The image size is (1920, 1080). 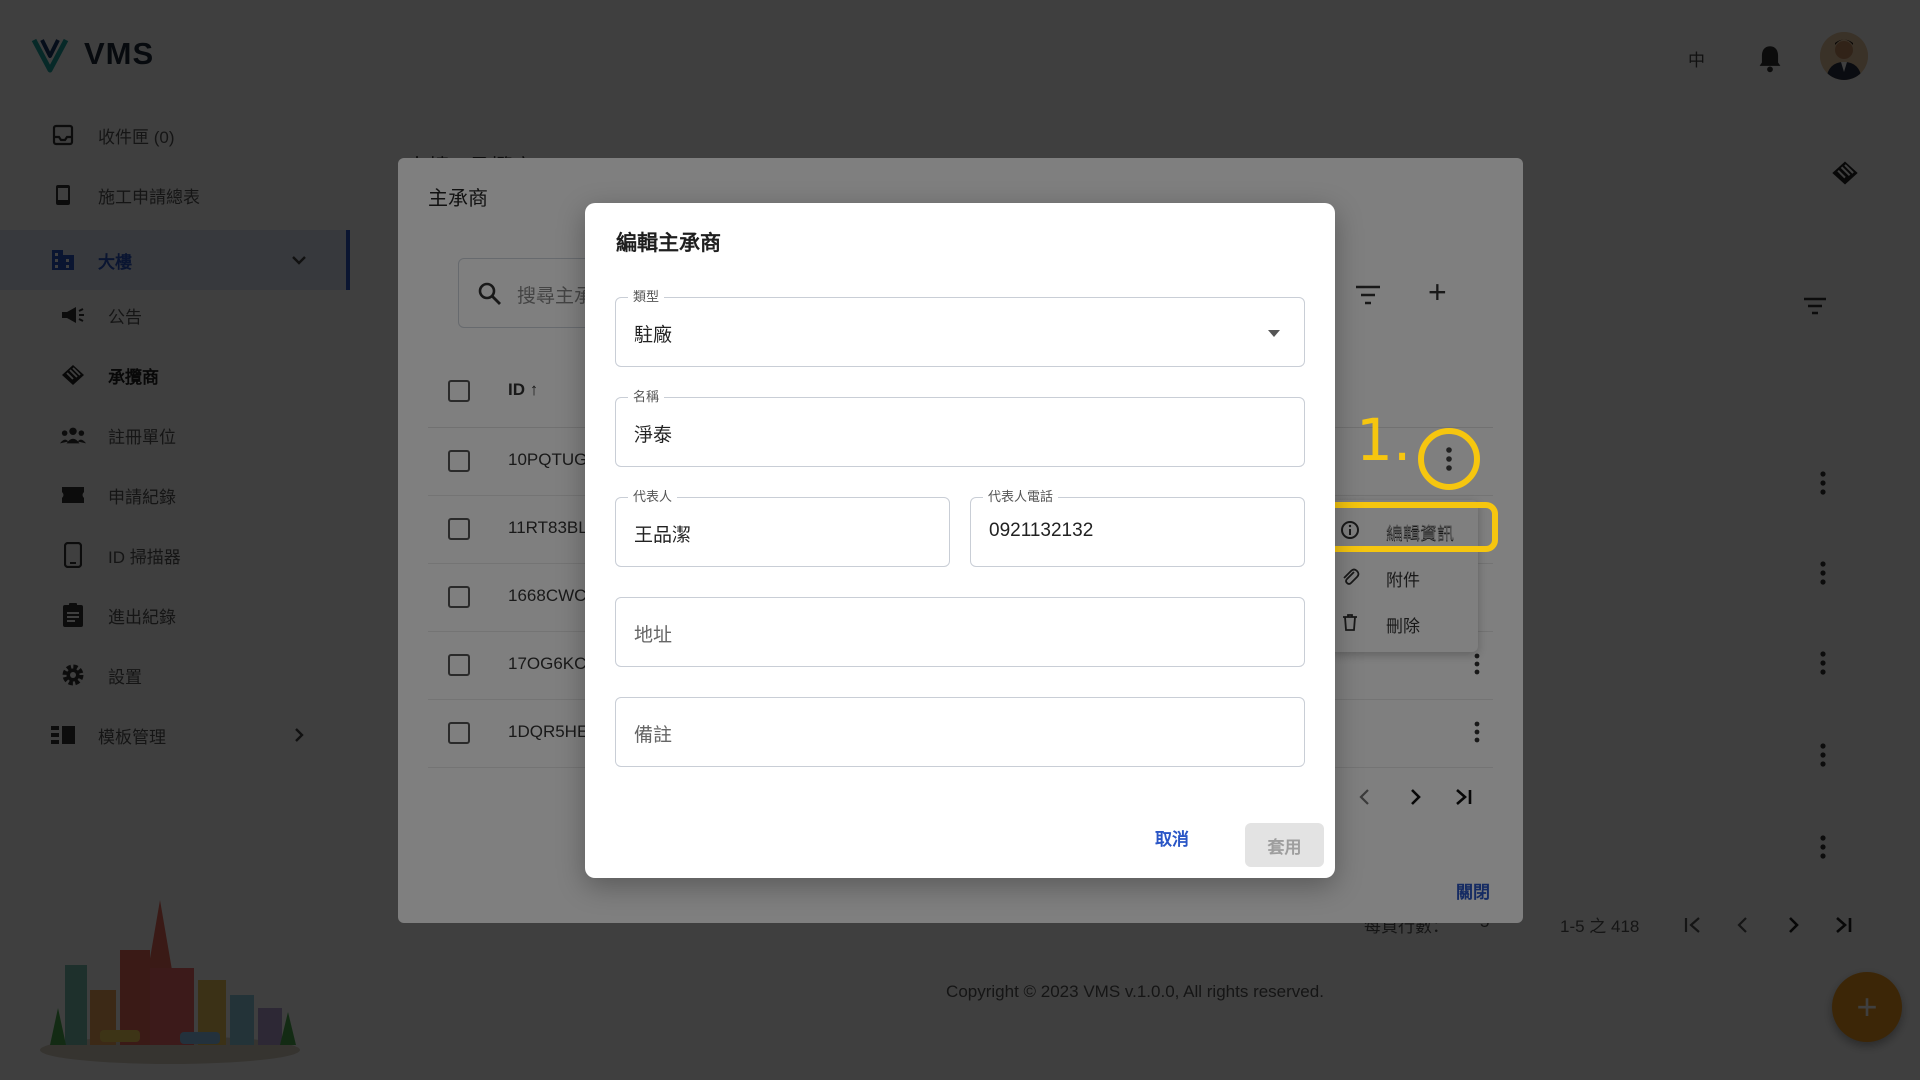 What do you see at coordinates (1449, 459) in the screenshot?
I see `more-vert-icon` at bounding box center [1449, 459].